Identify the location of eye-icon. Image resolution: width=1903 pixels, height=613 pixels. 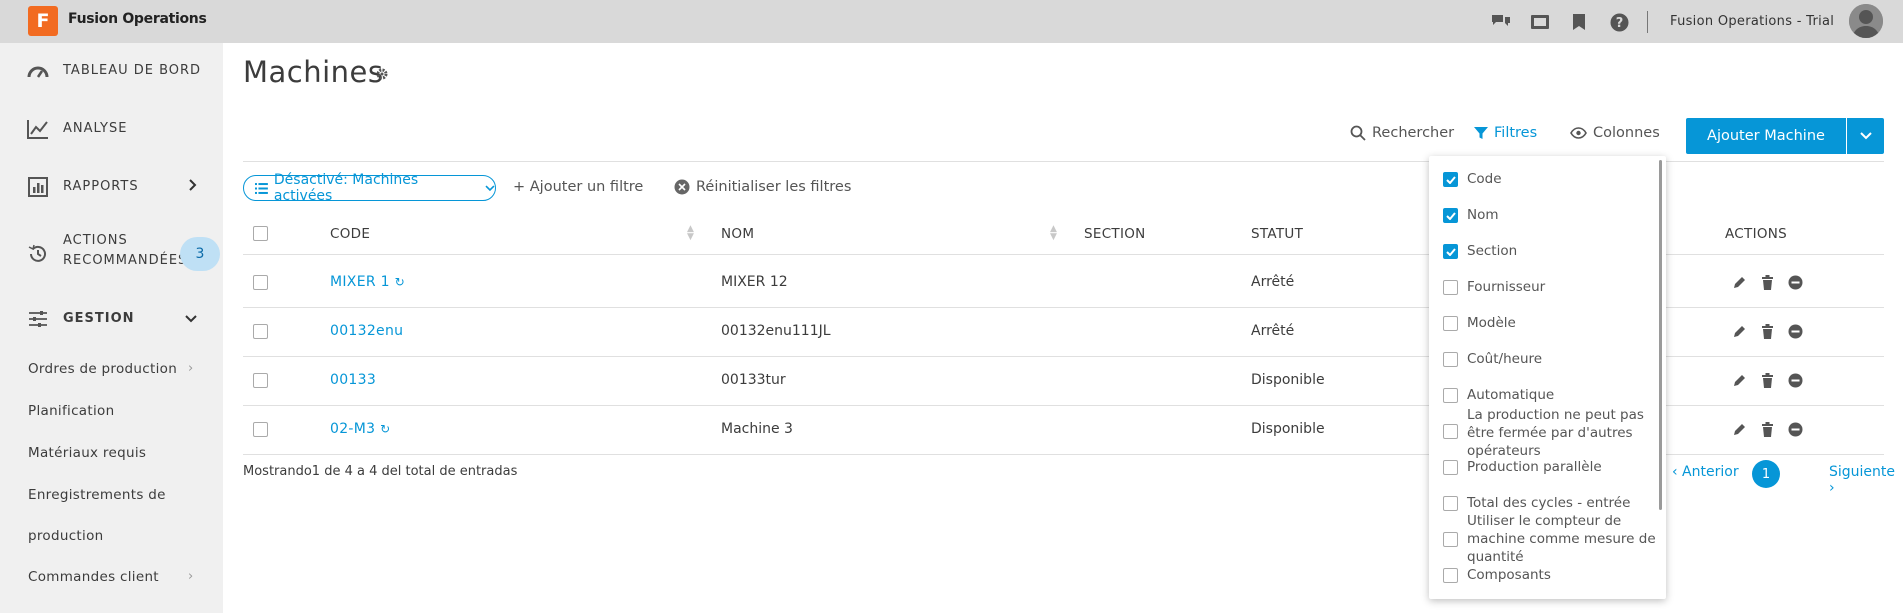
(1578, 133).